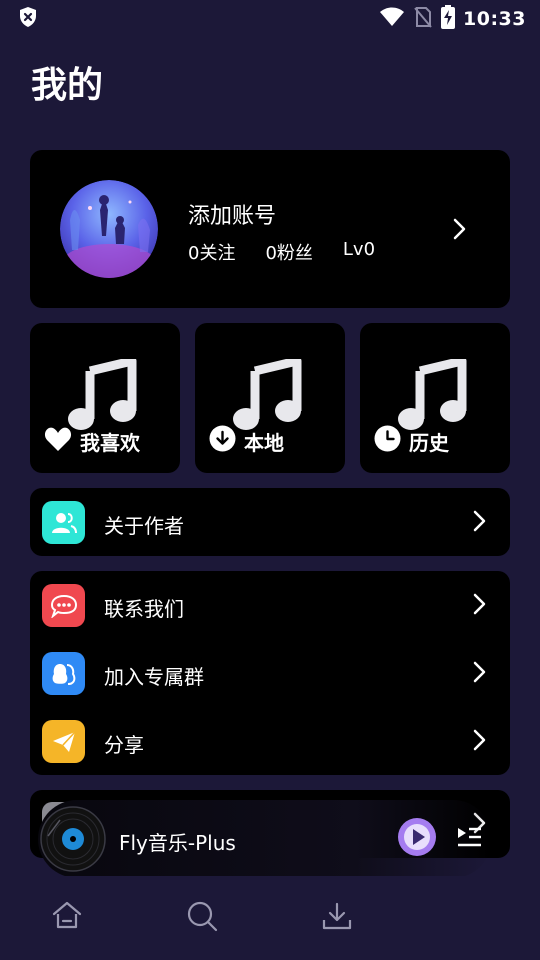  I want to click on following-count: 0关注, so click(211, 252).